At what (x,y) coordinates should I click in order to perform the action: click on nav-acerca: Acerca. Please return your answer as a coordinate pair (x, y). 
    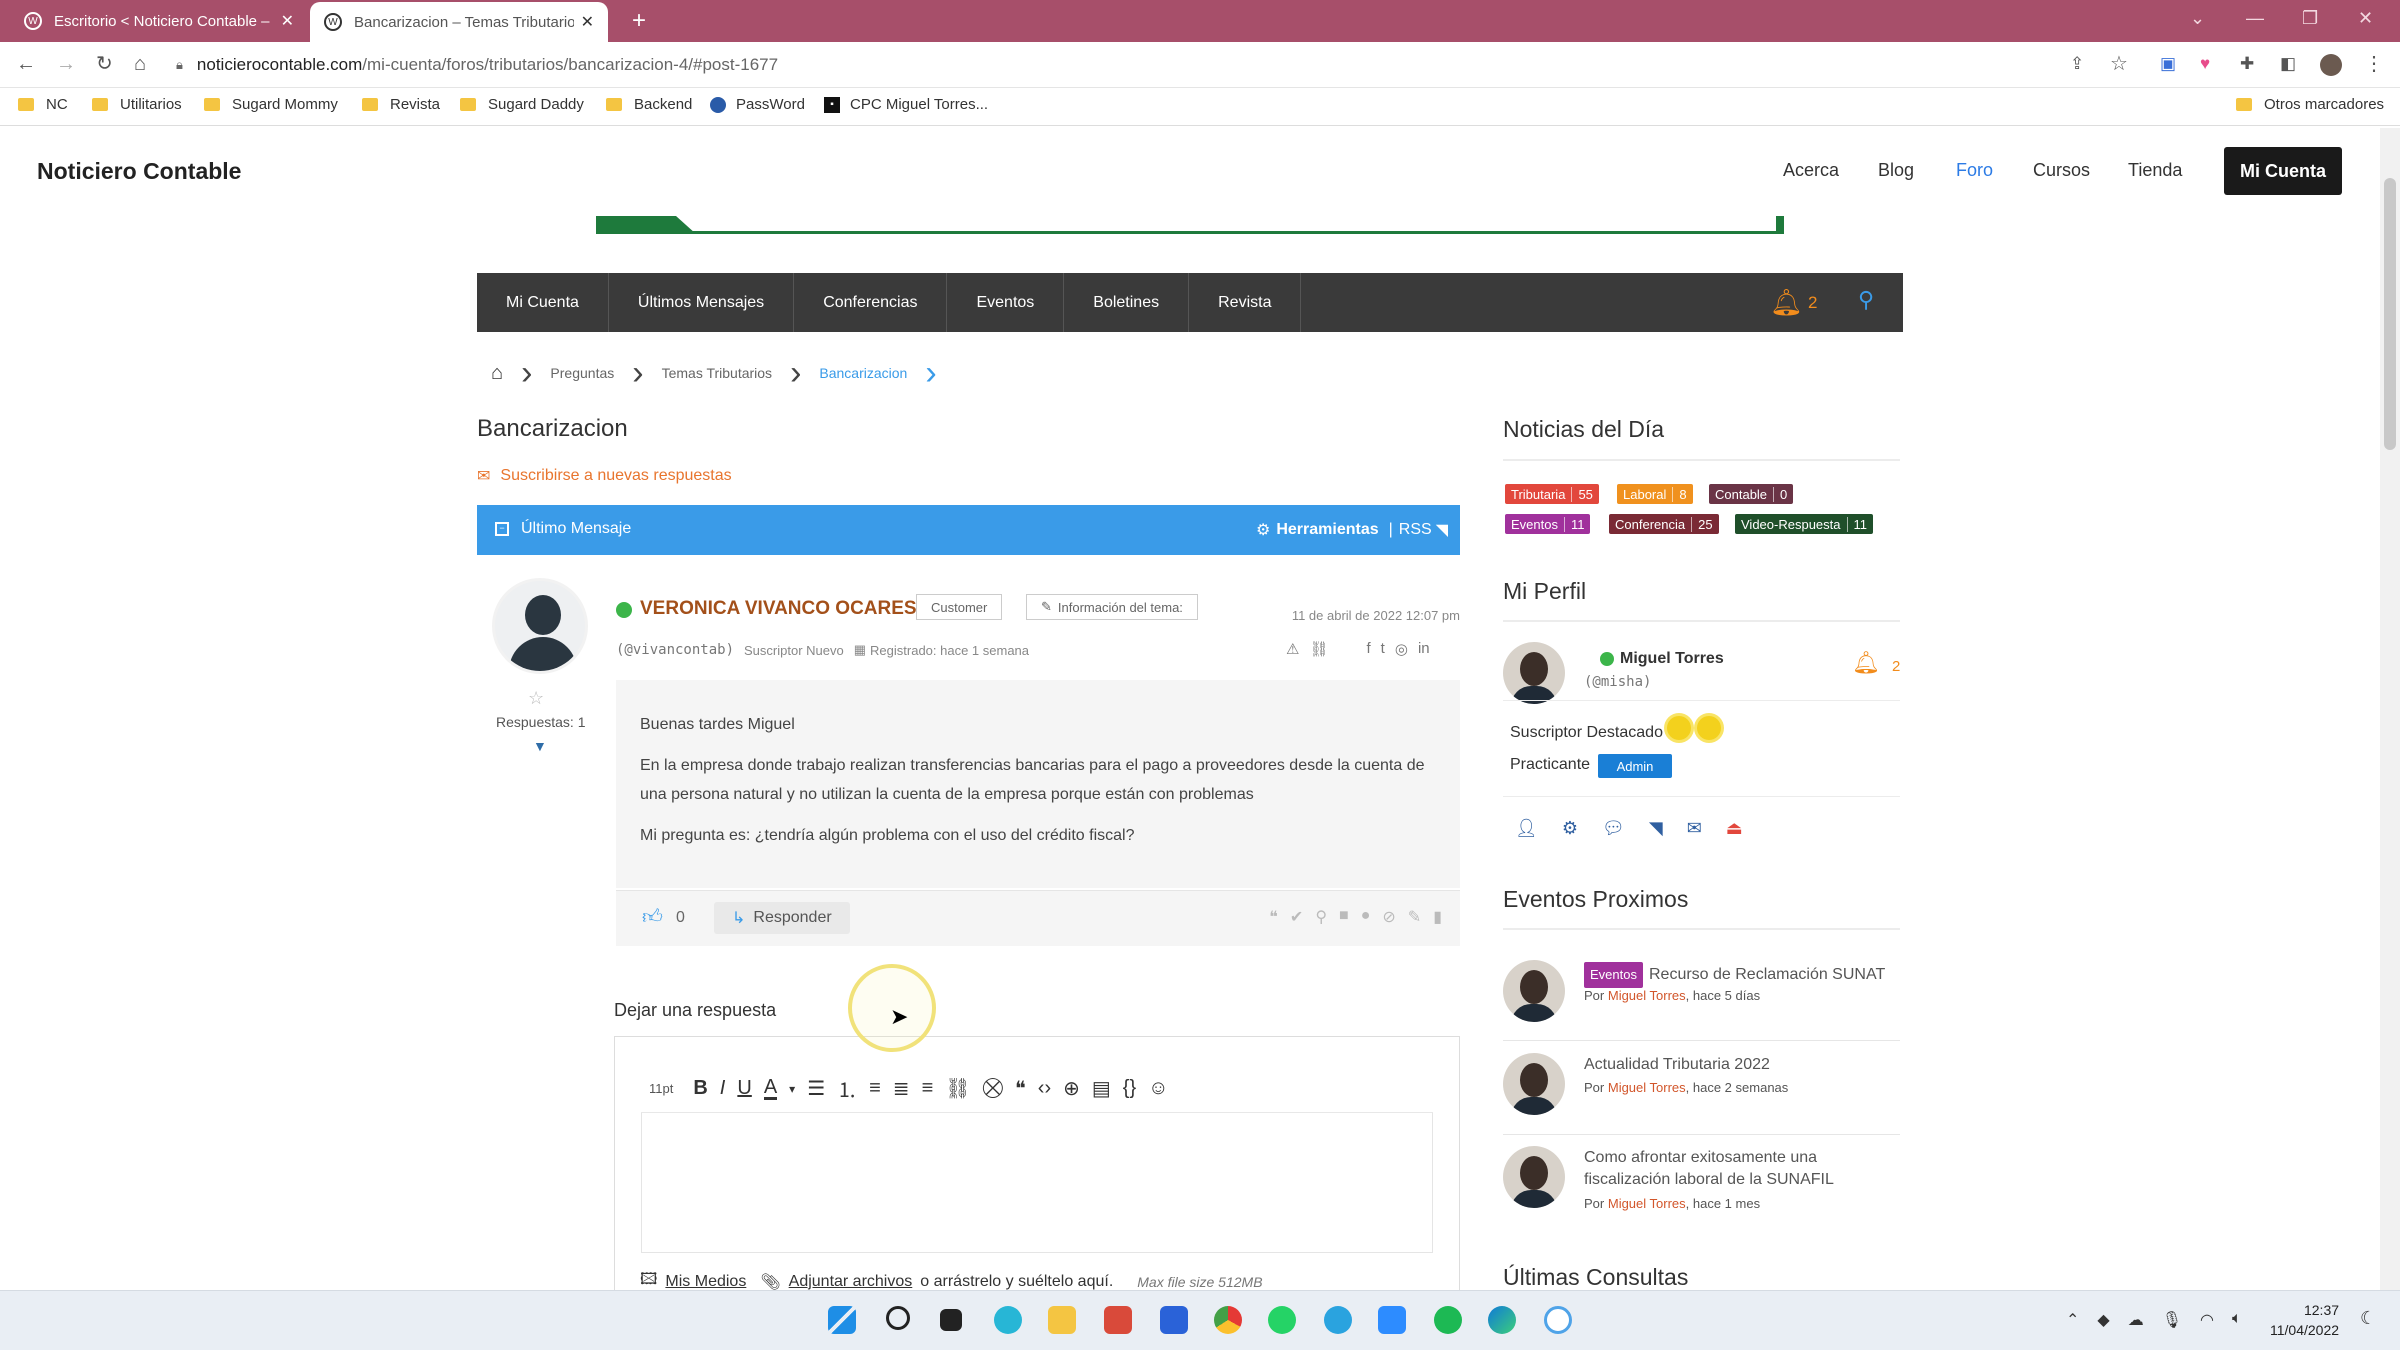
    Looking at the image, I should click on (1811, 170).